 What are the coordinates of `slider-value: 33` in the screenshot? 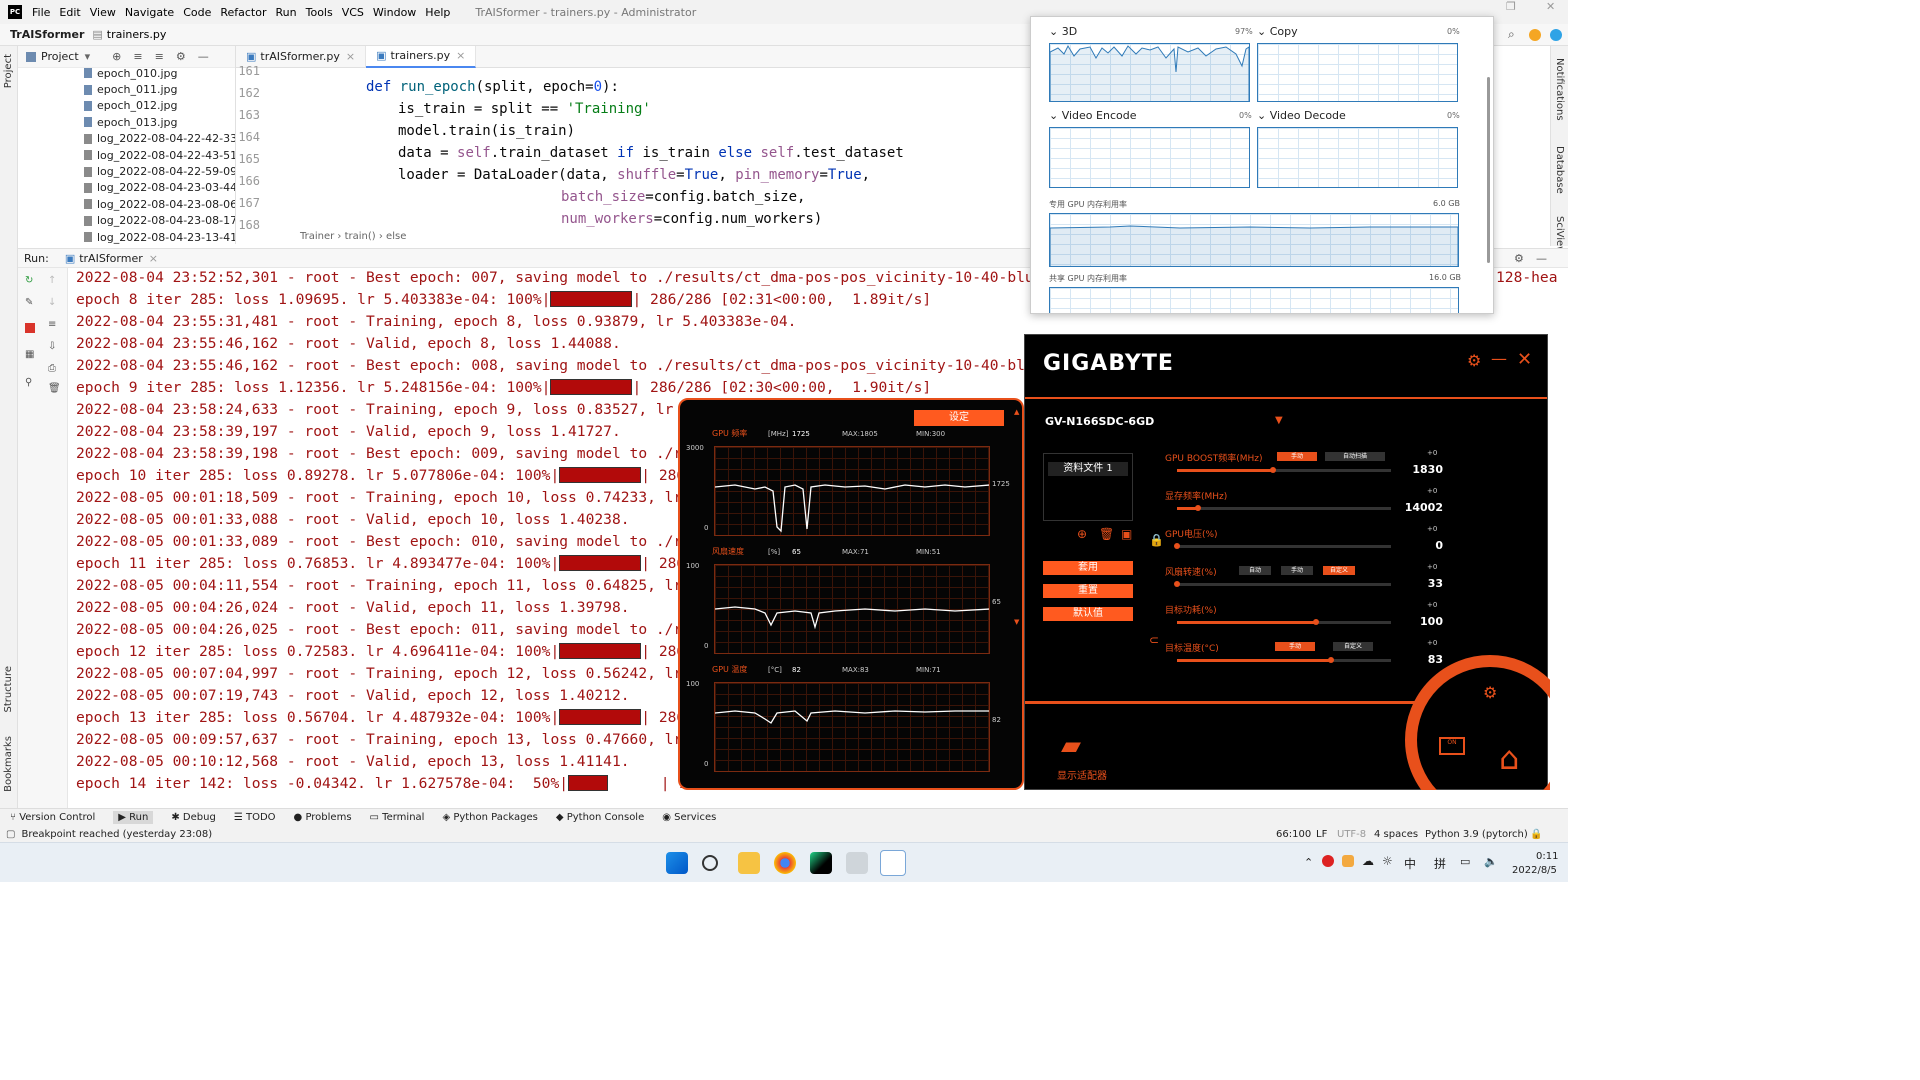 It's located at (1423, 583).